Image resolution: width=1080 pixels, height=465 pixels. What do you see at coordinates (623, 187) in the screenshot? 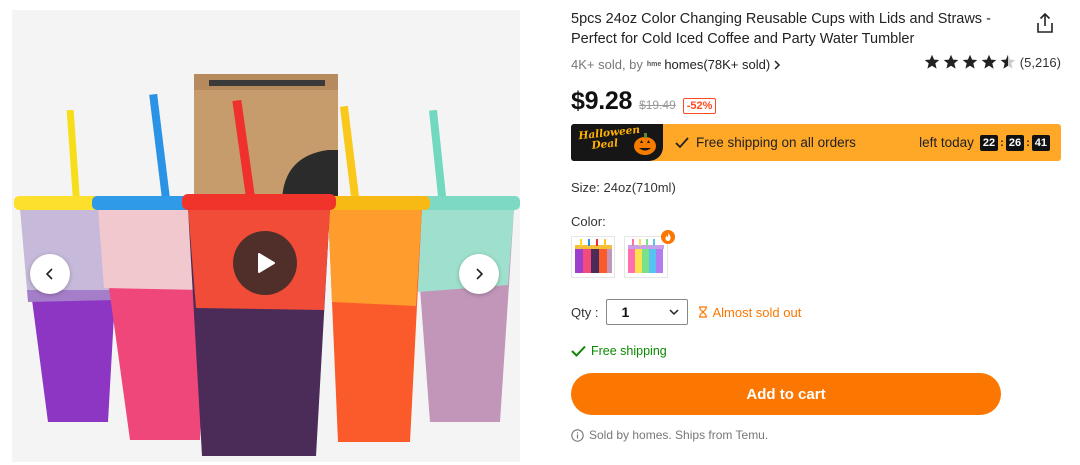
I see `size-selection: Size: 24oz(710ml)` at bounding box center [623, 187].